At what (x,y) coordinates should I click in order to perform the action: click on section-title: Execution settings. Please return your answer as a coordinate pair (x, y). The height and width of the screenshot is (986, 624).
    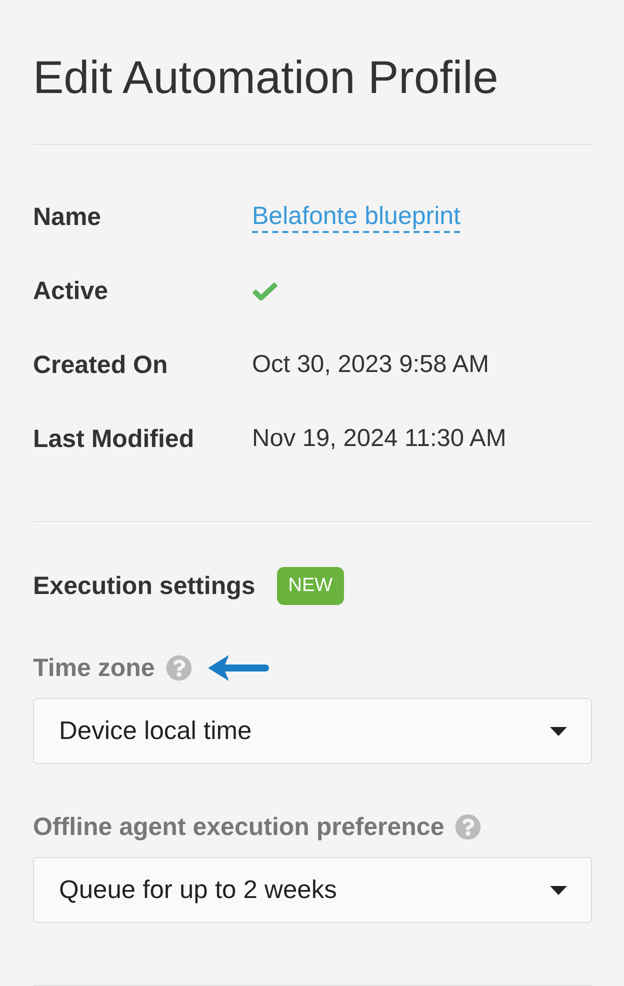
    Looking at the image, I should click on (144, 586).